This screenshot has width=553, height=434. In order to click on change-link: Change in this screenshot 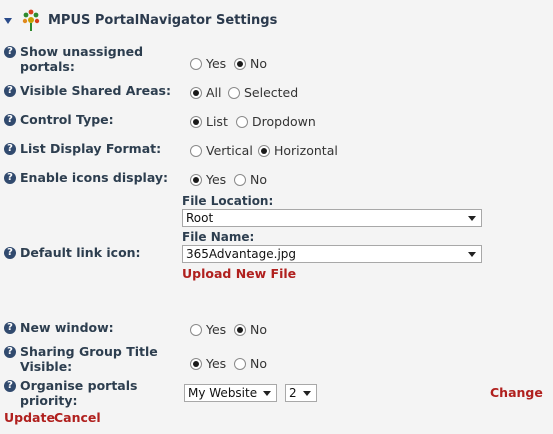, I will do `click(516, 392)`.